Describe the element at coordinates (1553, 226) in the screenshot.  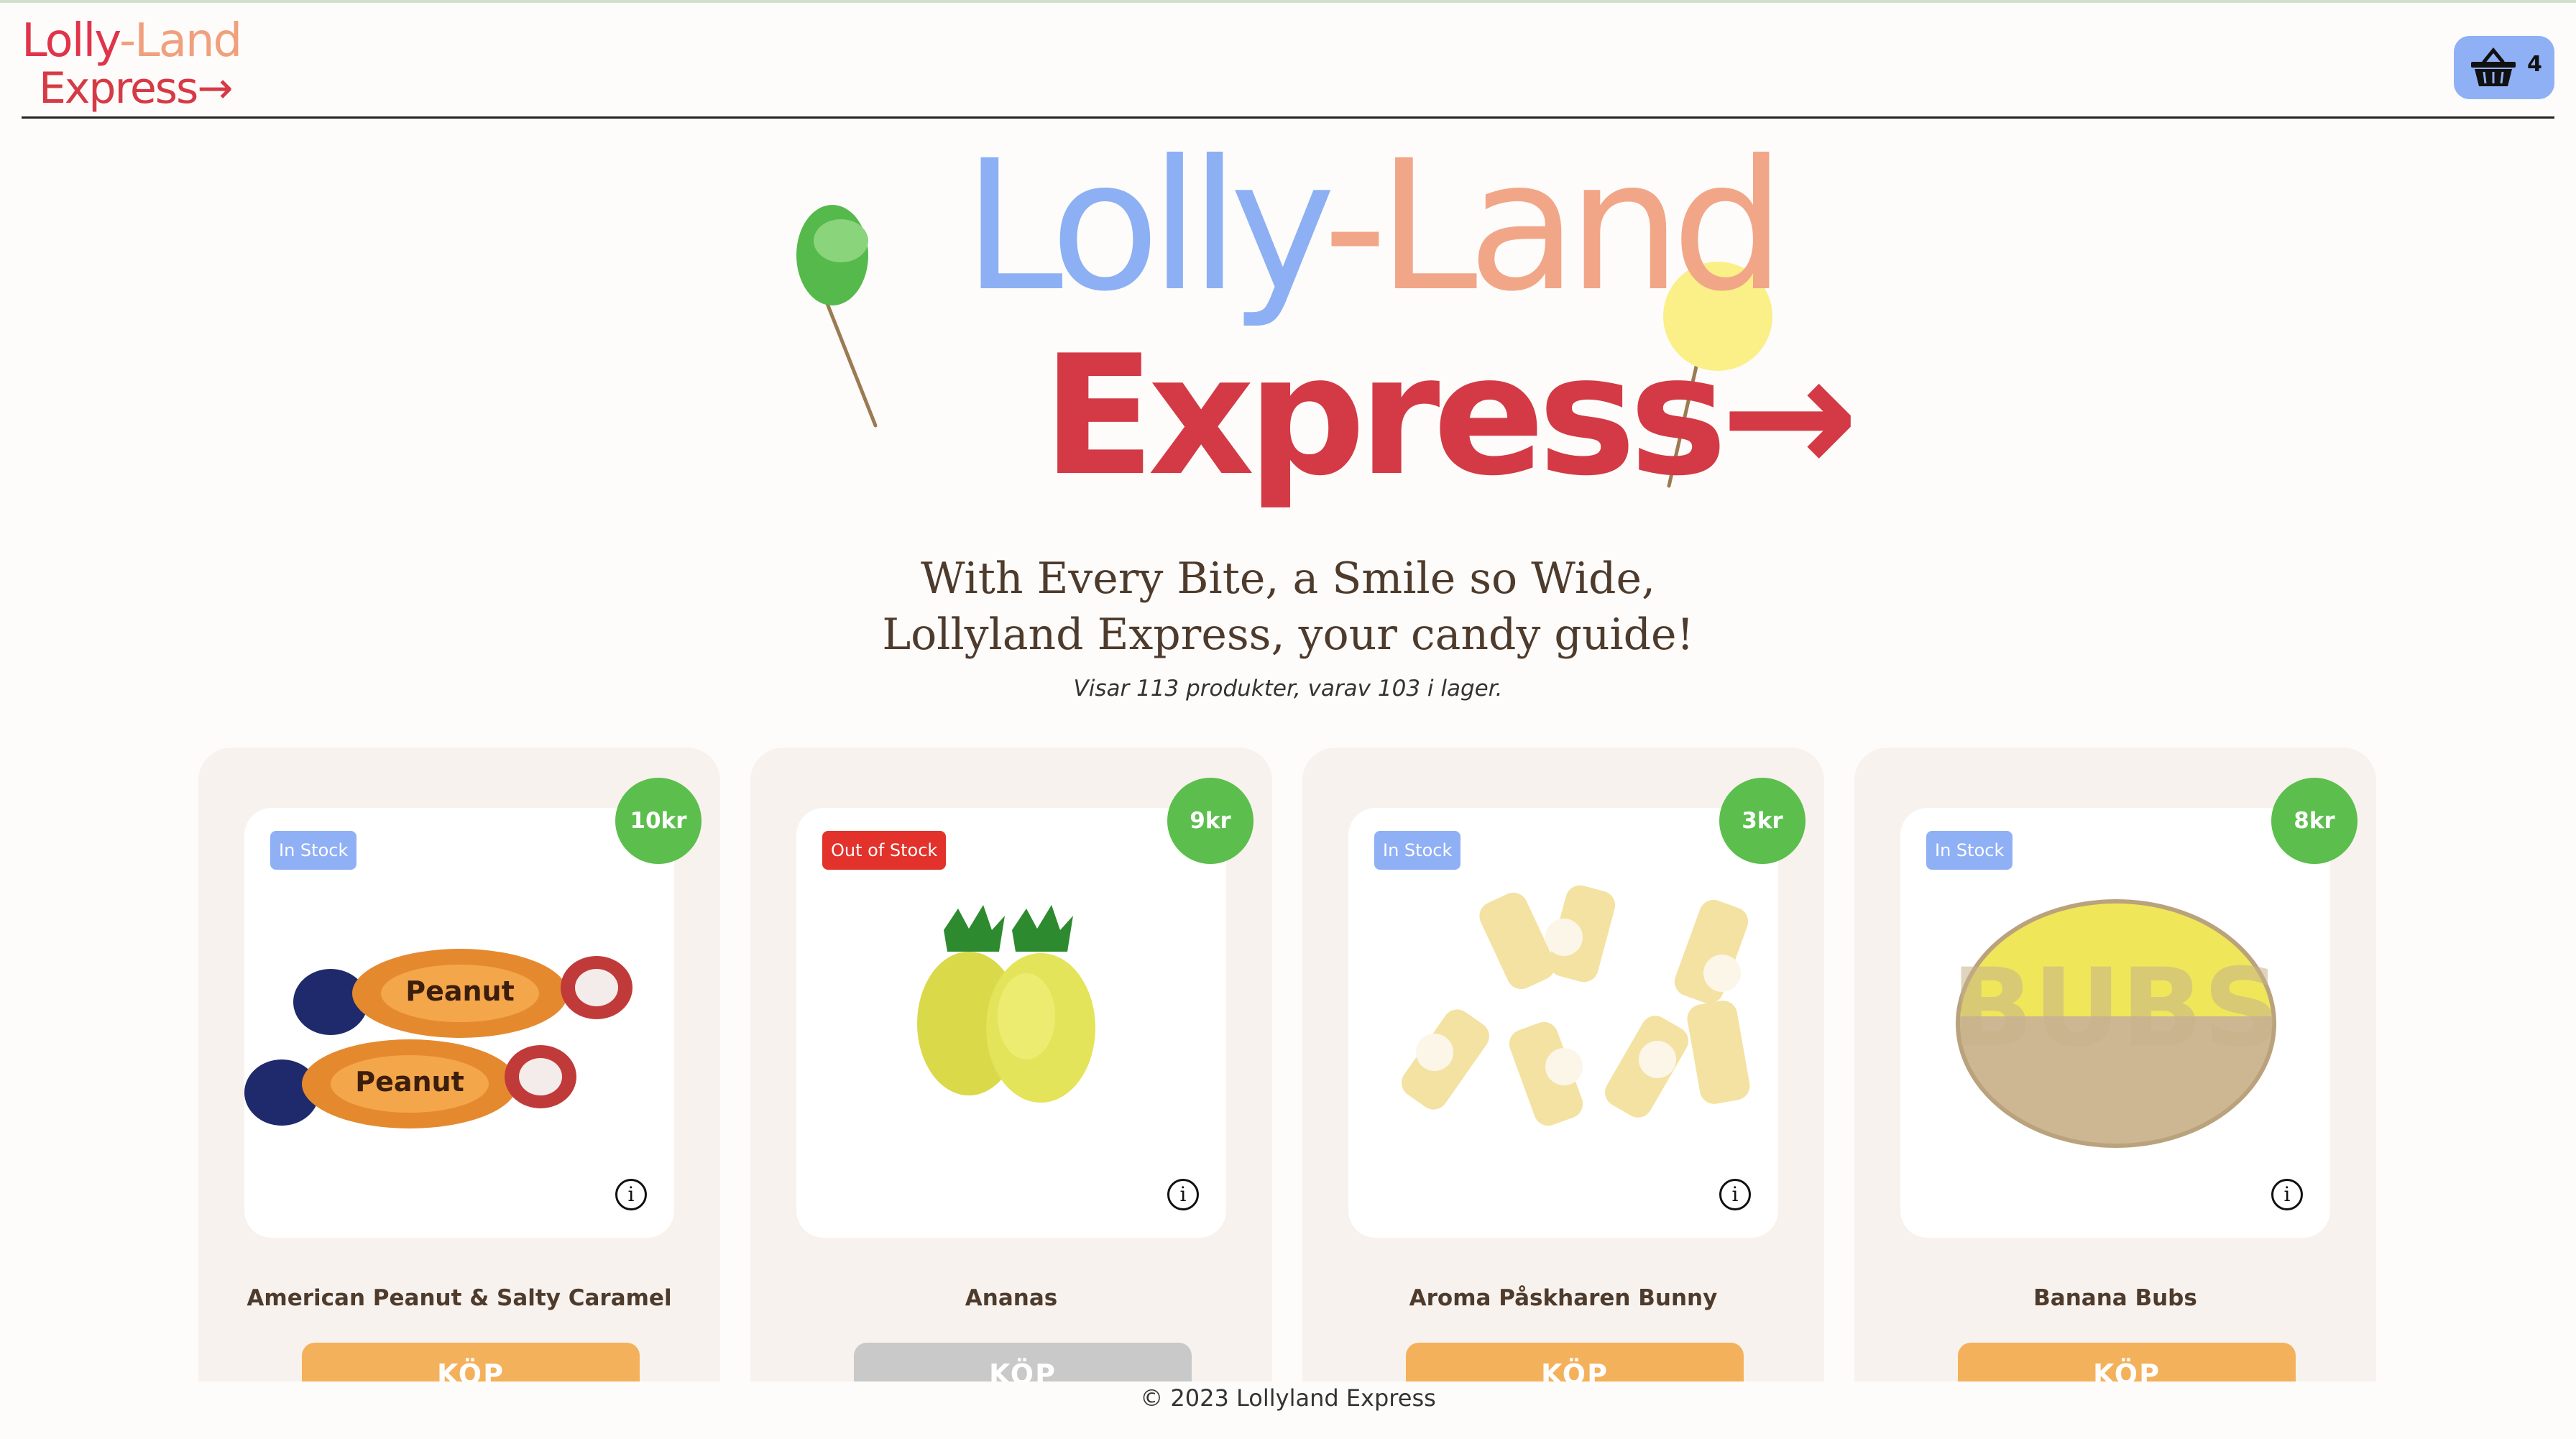
I see `hero-title-land: -Land` at that location.